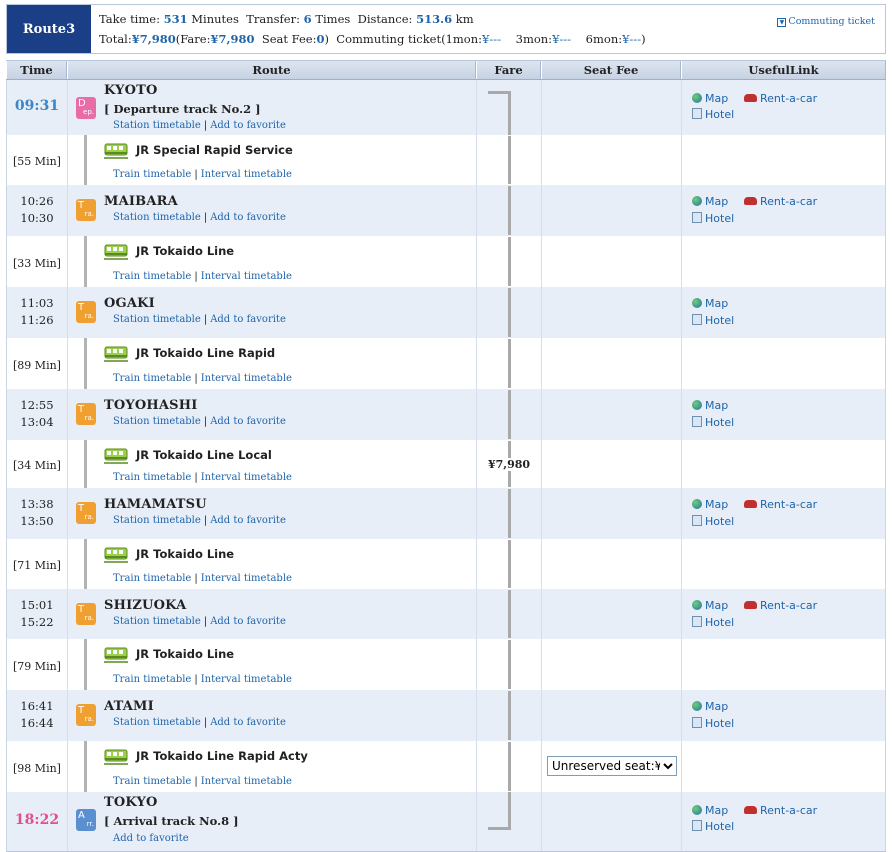  Describe the element at coordinates (129, 706) in the screenshot. I see `station-name: ATAMI` at that location.